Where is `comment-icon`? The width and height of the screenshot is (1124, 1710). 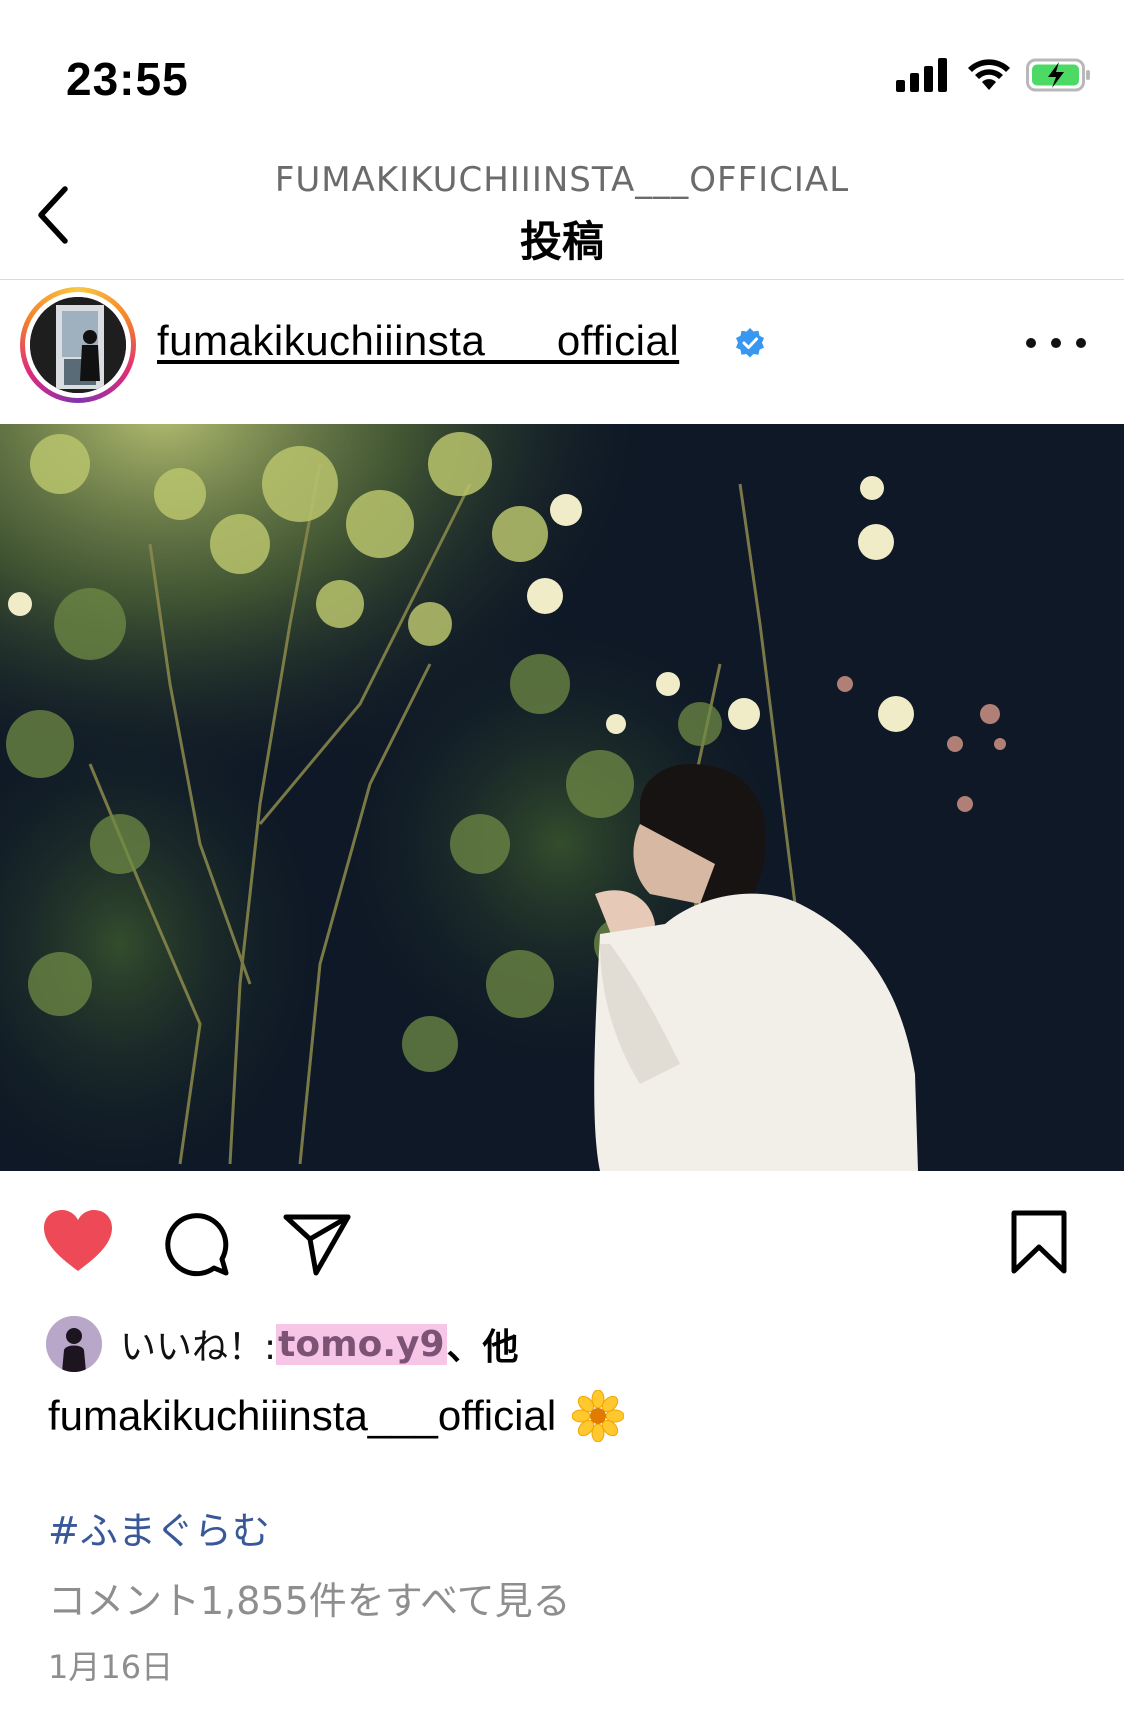
comment-icon is located at coordinates (197, 1244).